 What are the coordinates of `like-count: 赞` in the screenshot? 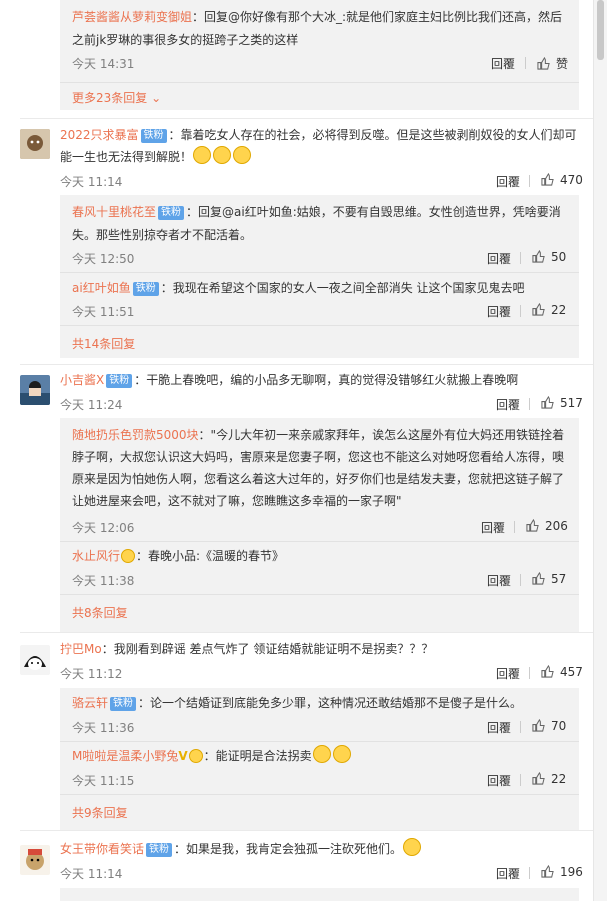 It's located at (562, 64).